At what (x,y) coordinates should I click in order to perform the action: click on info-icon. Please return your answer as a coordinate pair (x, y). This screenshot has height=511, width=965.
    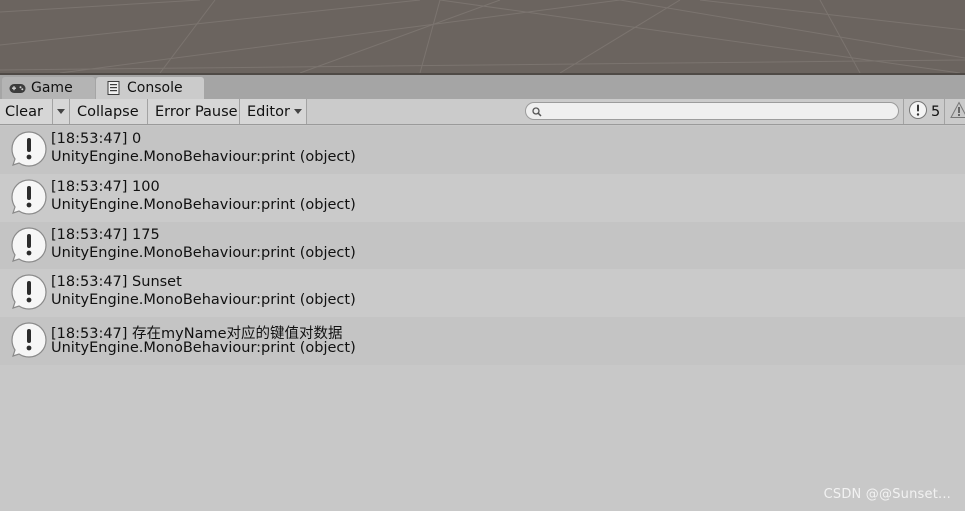
    Looking at the image, I should click on (918, 112).